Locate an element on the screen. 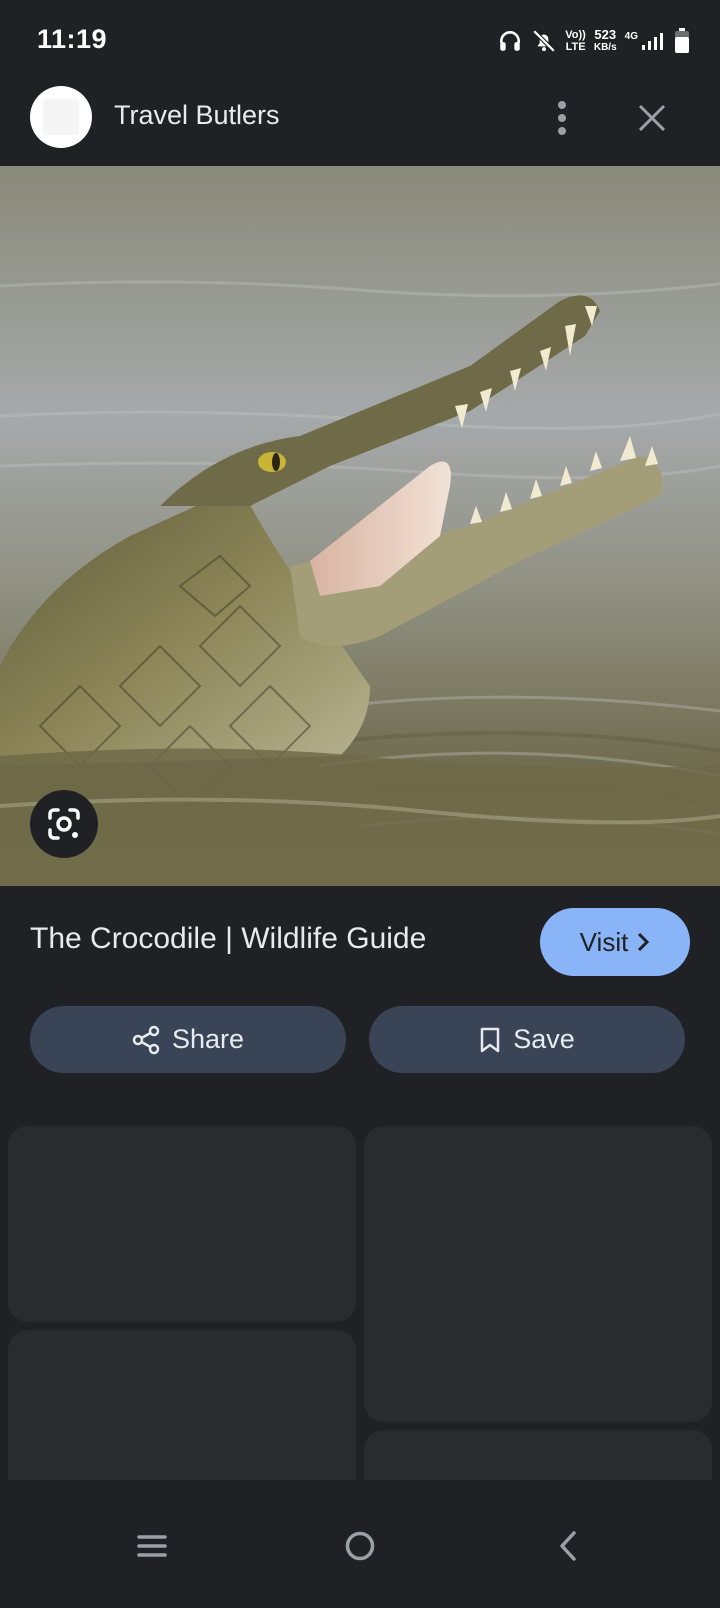  recents-button is located at coordinates (152, 1546).